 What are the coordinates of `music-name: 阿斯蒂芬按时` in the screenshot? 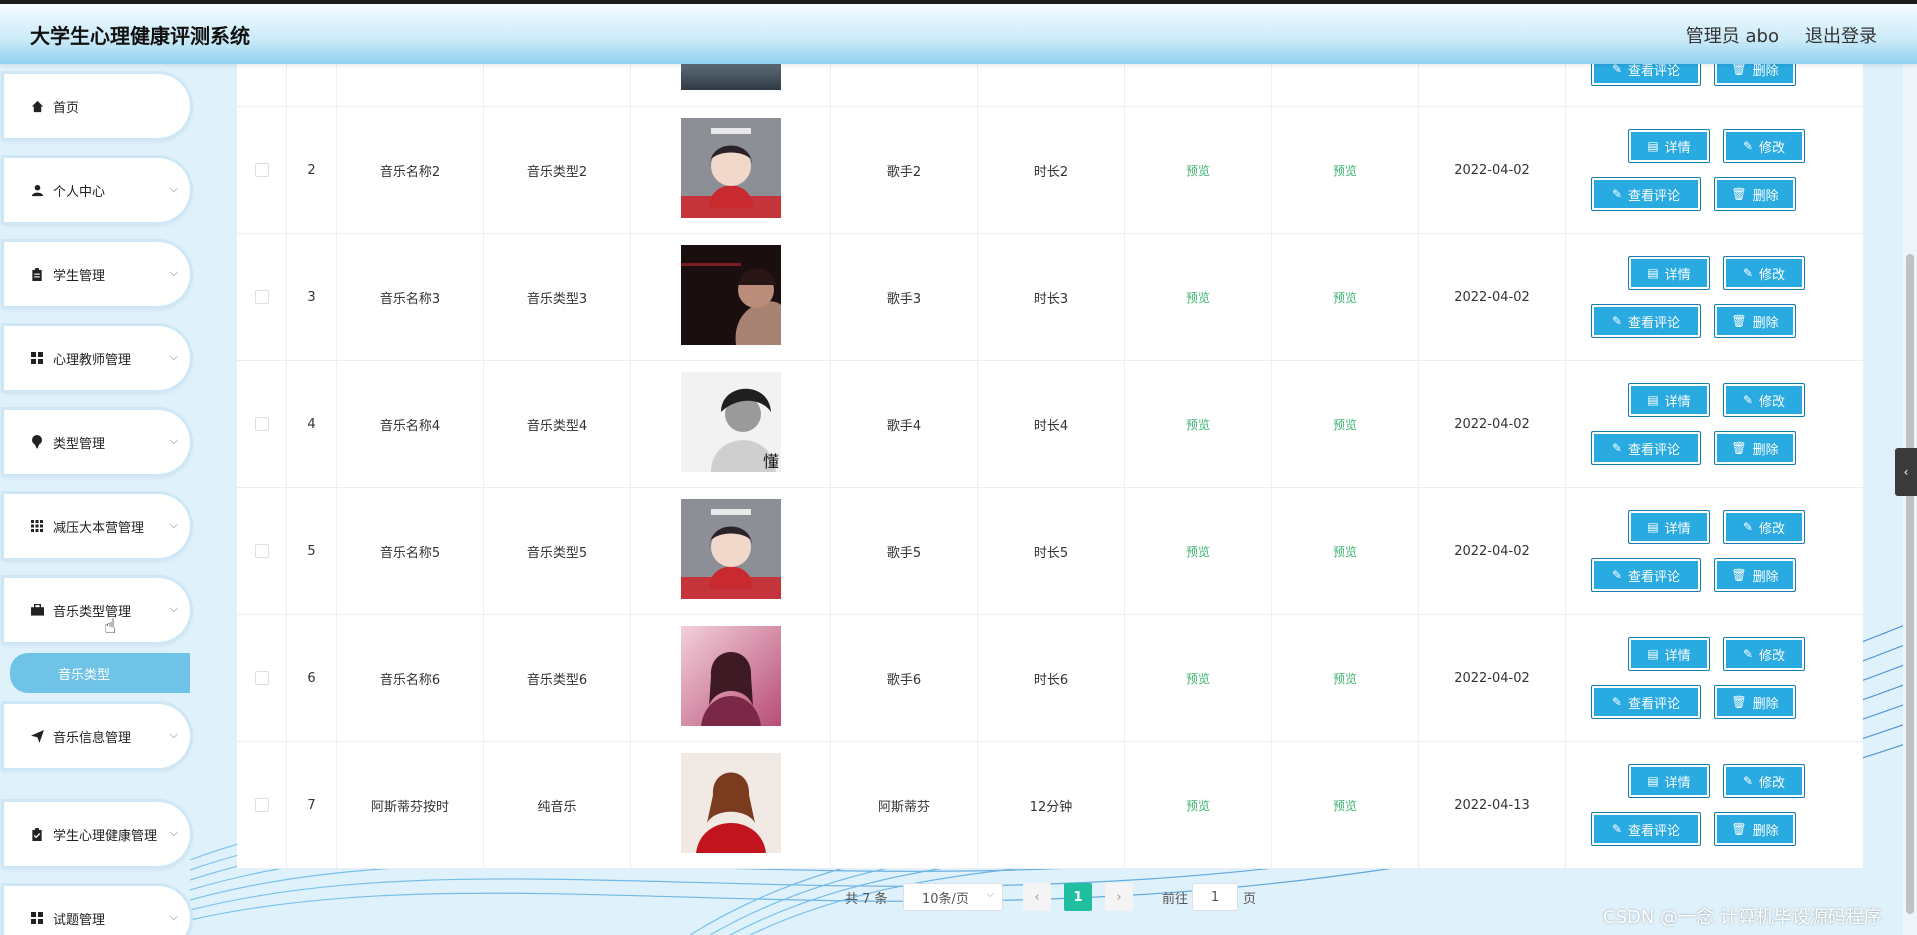 It's located at (409, 807).